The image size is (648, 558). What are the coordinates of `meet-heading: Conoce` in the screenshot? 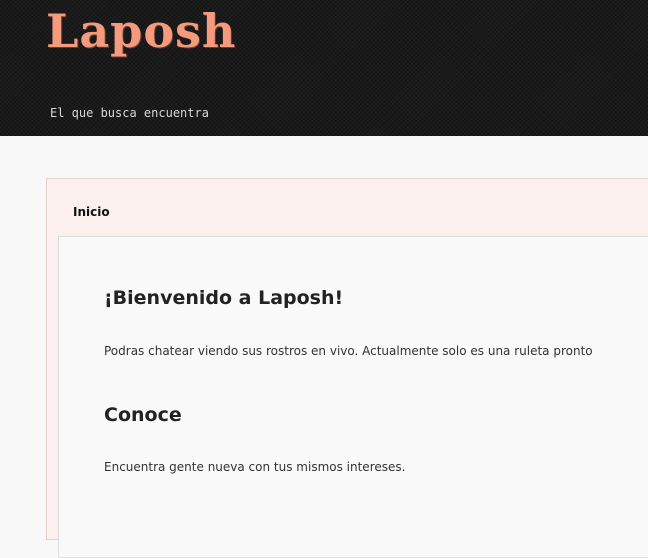 It's located at (143, 415).